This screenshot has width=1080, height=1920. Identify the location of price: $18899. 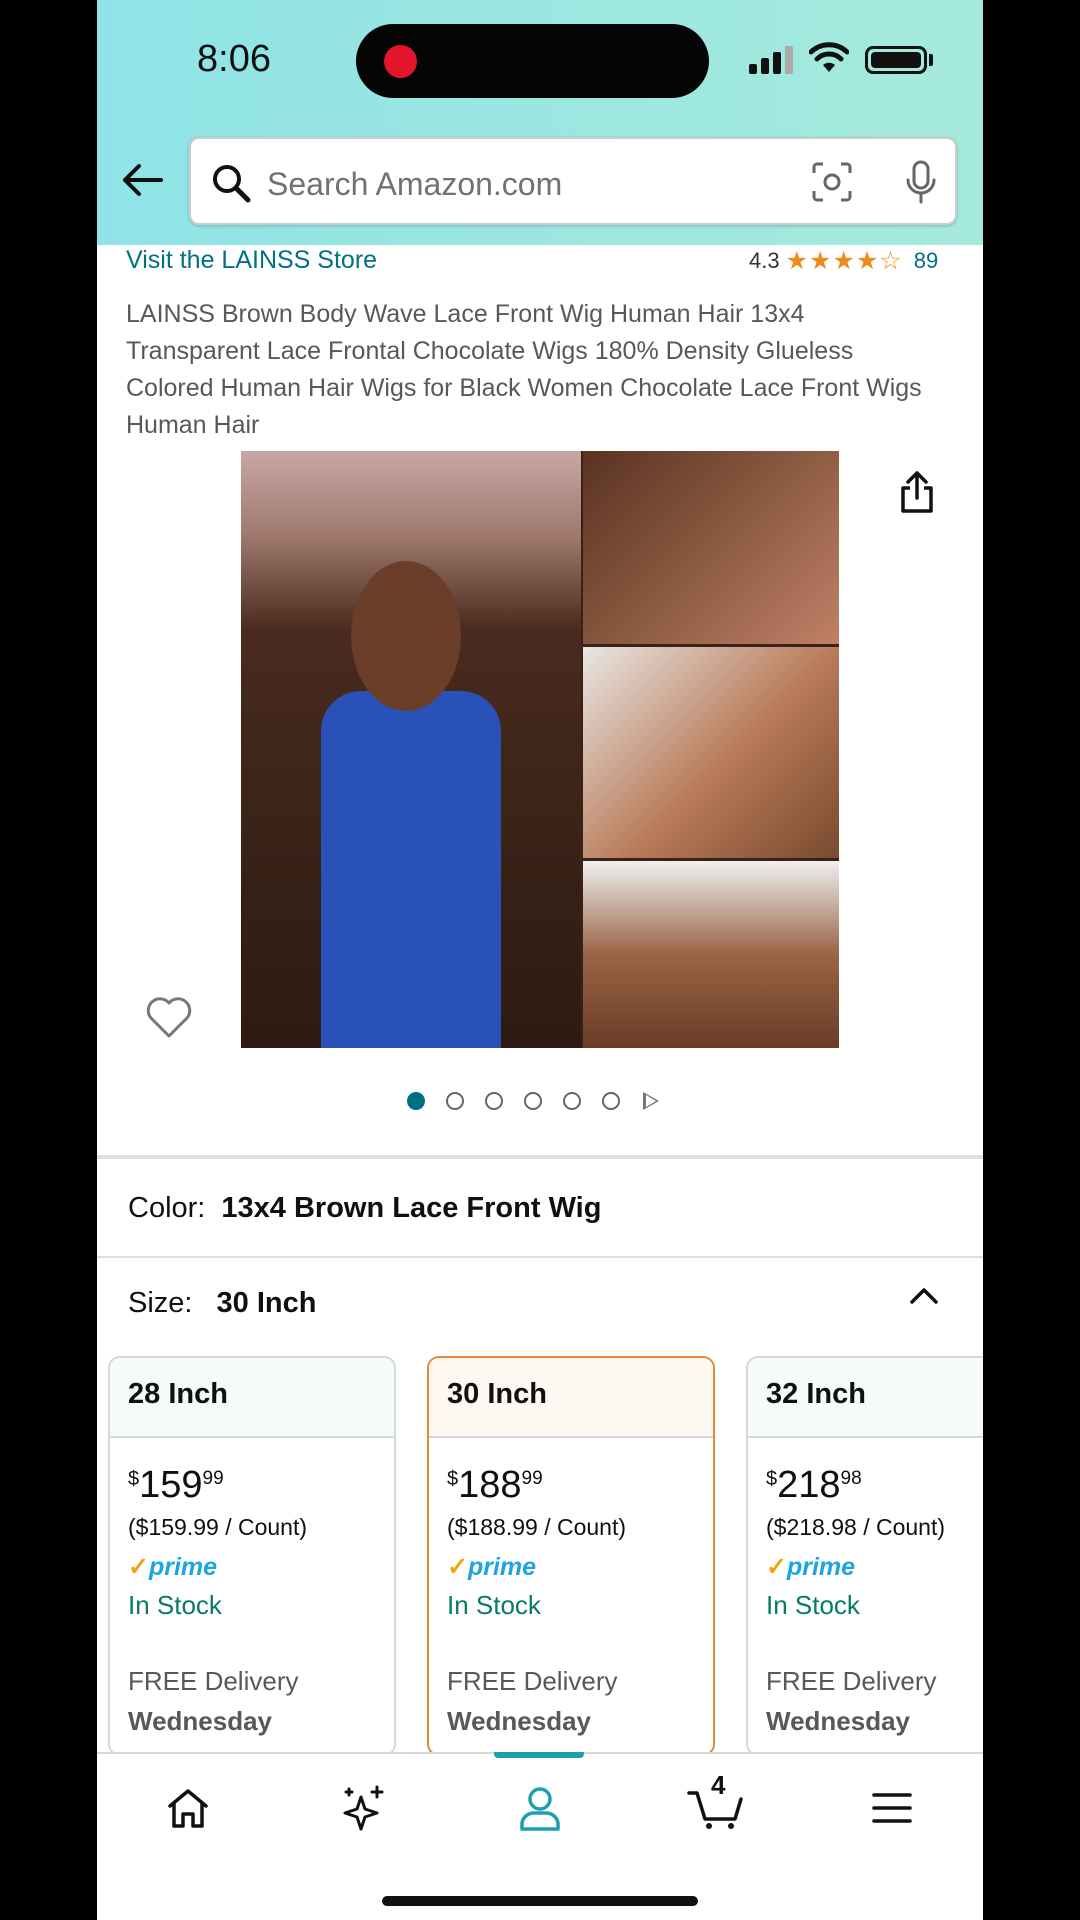
(495, 1485).